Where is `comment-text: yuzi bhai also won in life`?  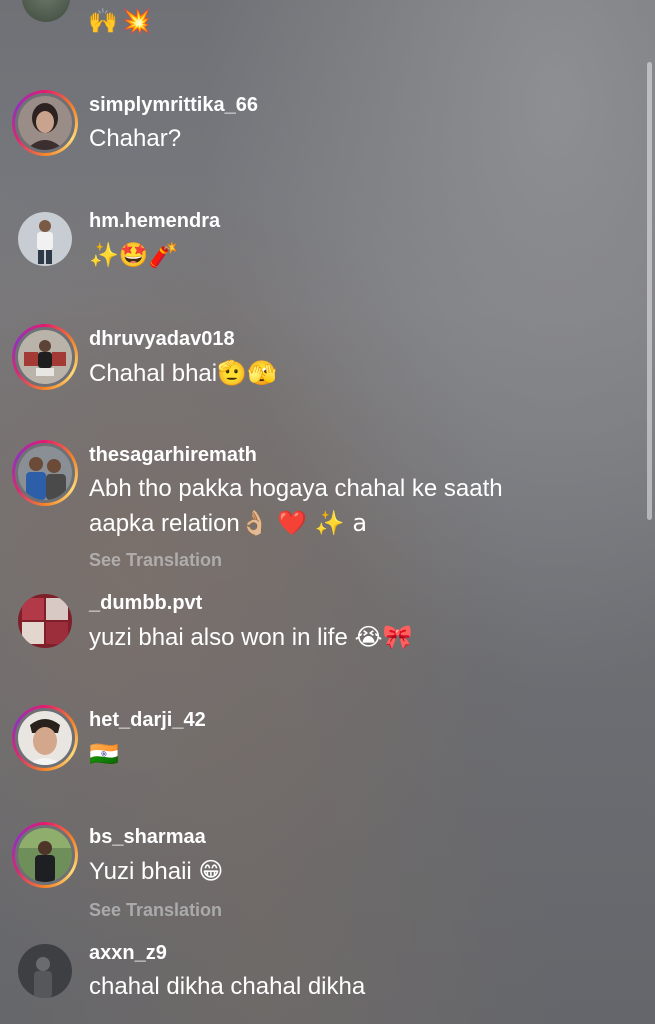
comment-text: yuzi bhai also won in life is located at coordinates (218, 637).